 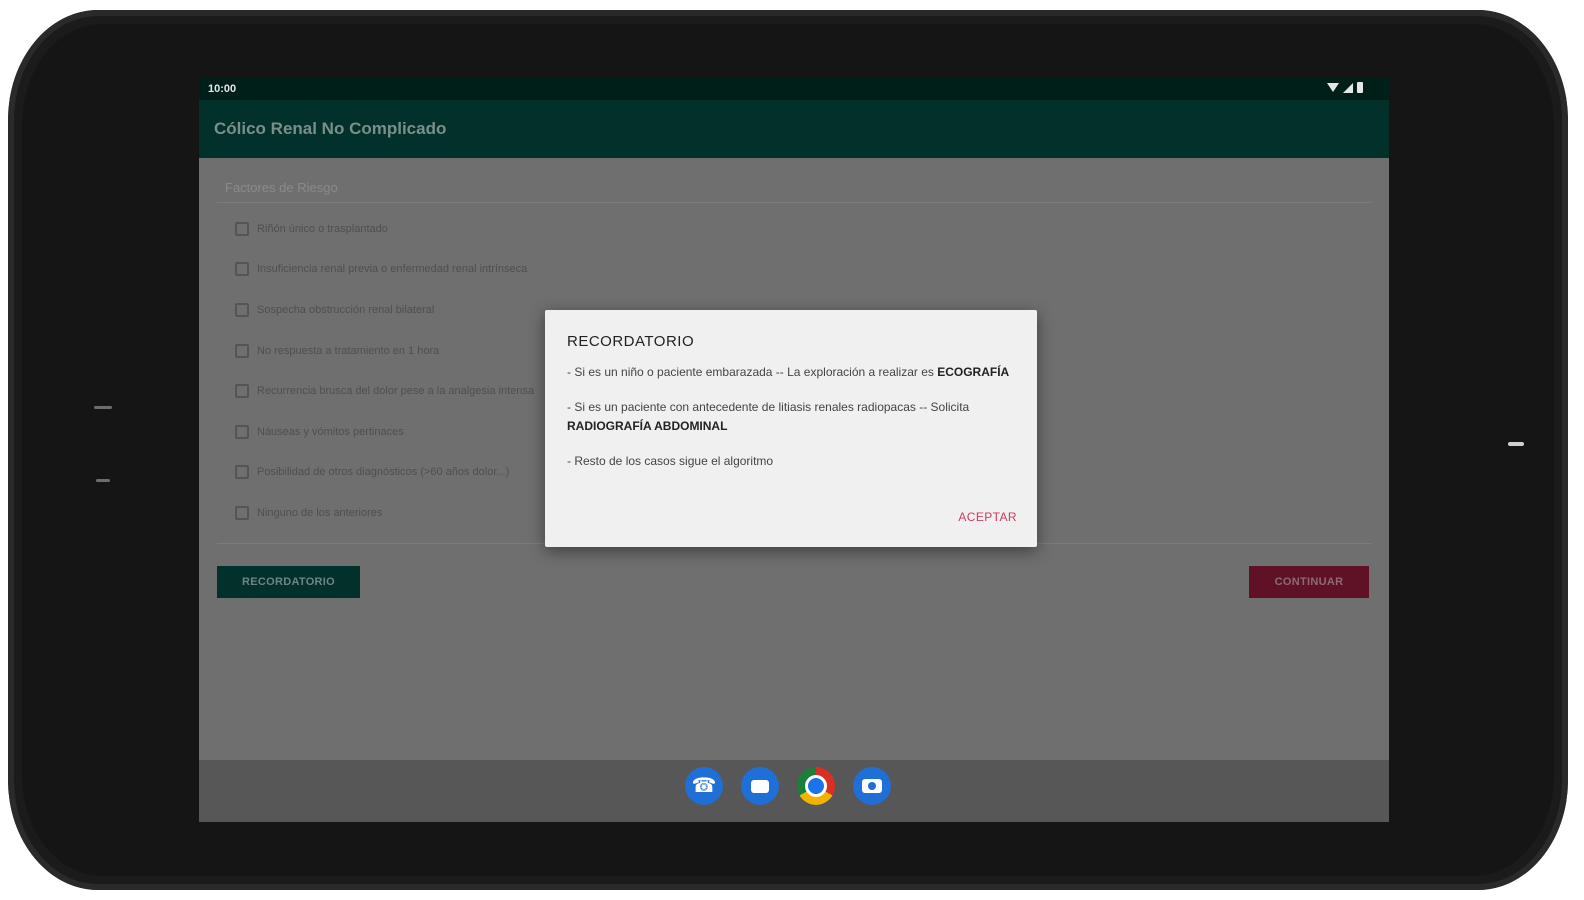 I want to click on dialog-p3-text: - Resto de los casos sigue el algoritmo, so click(x=670, y=461).